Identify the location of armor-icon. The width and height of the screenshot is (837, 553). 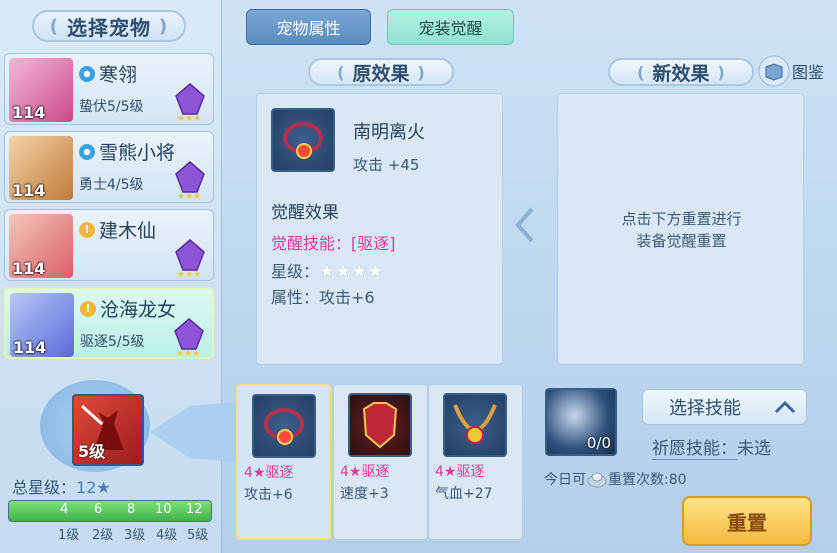
(380, 425).